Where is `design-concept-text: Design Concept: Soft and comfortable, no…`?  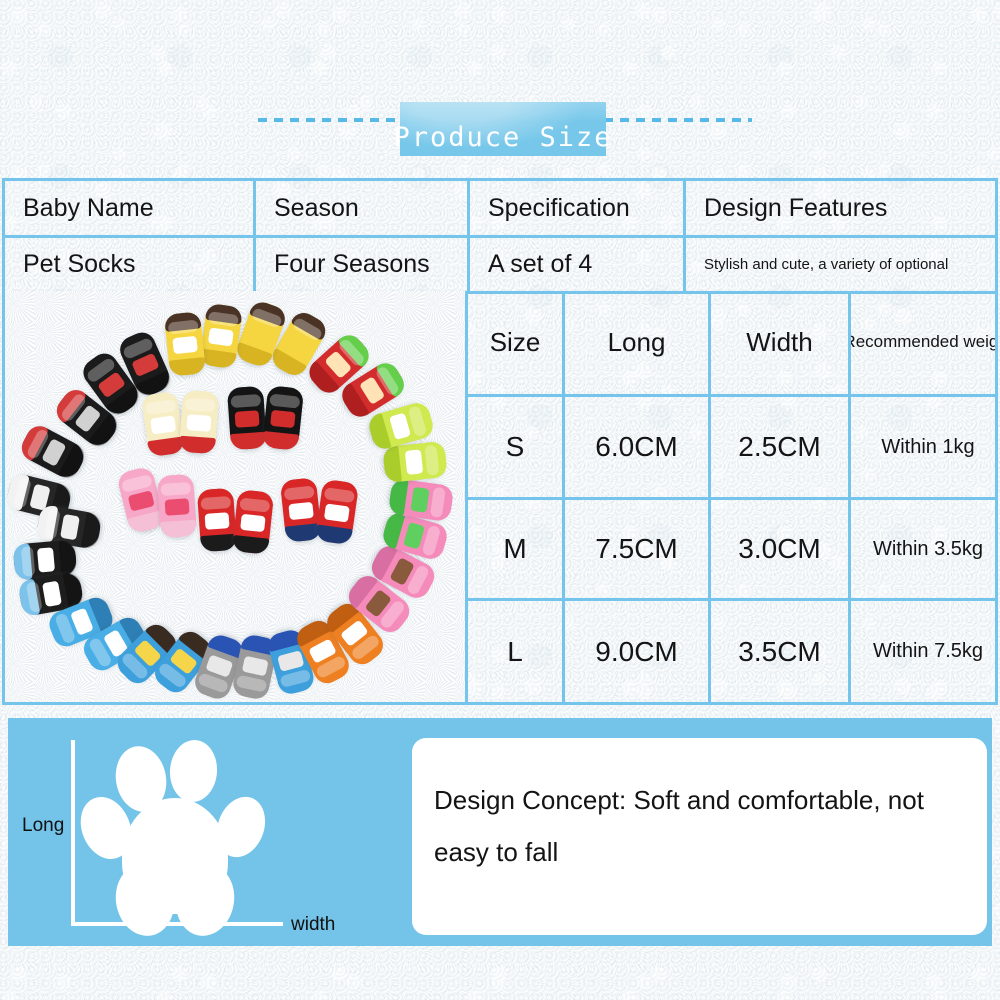 design-concept-text: Design Concept: Soft and comfortable, no… is located at coordinates (679, 826).